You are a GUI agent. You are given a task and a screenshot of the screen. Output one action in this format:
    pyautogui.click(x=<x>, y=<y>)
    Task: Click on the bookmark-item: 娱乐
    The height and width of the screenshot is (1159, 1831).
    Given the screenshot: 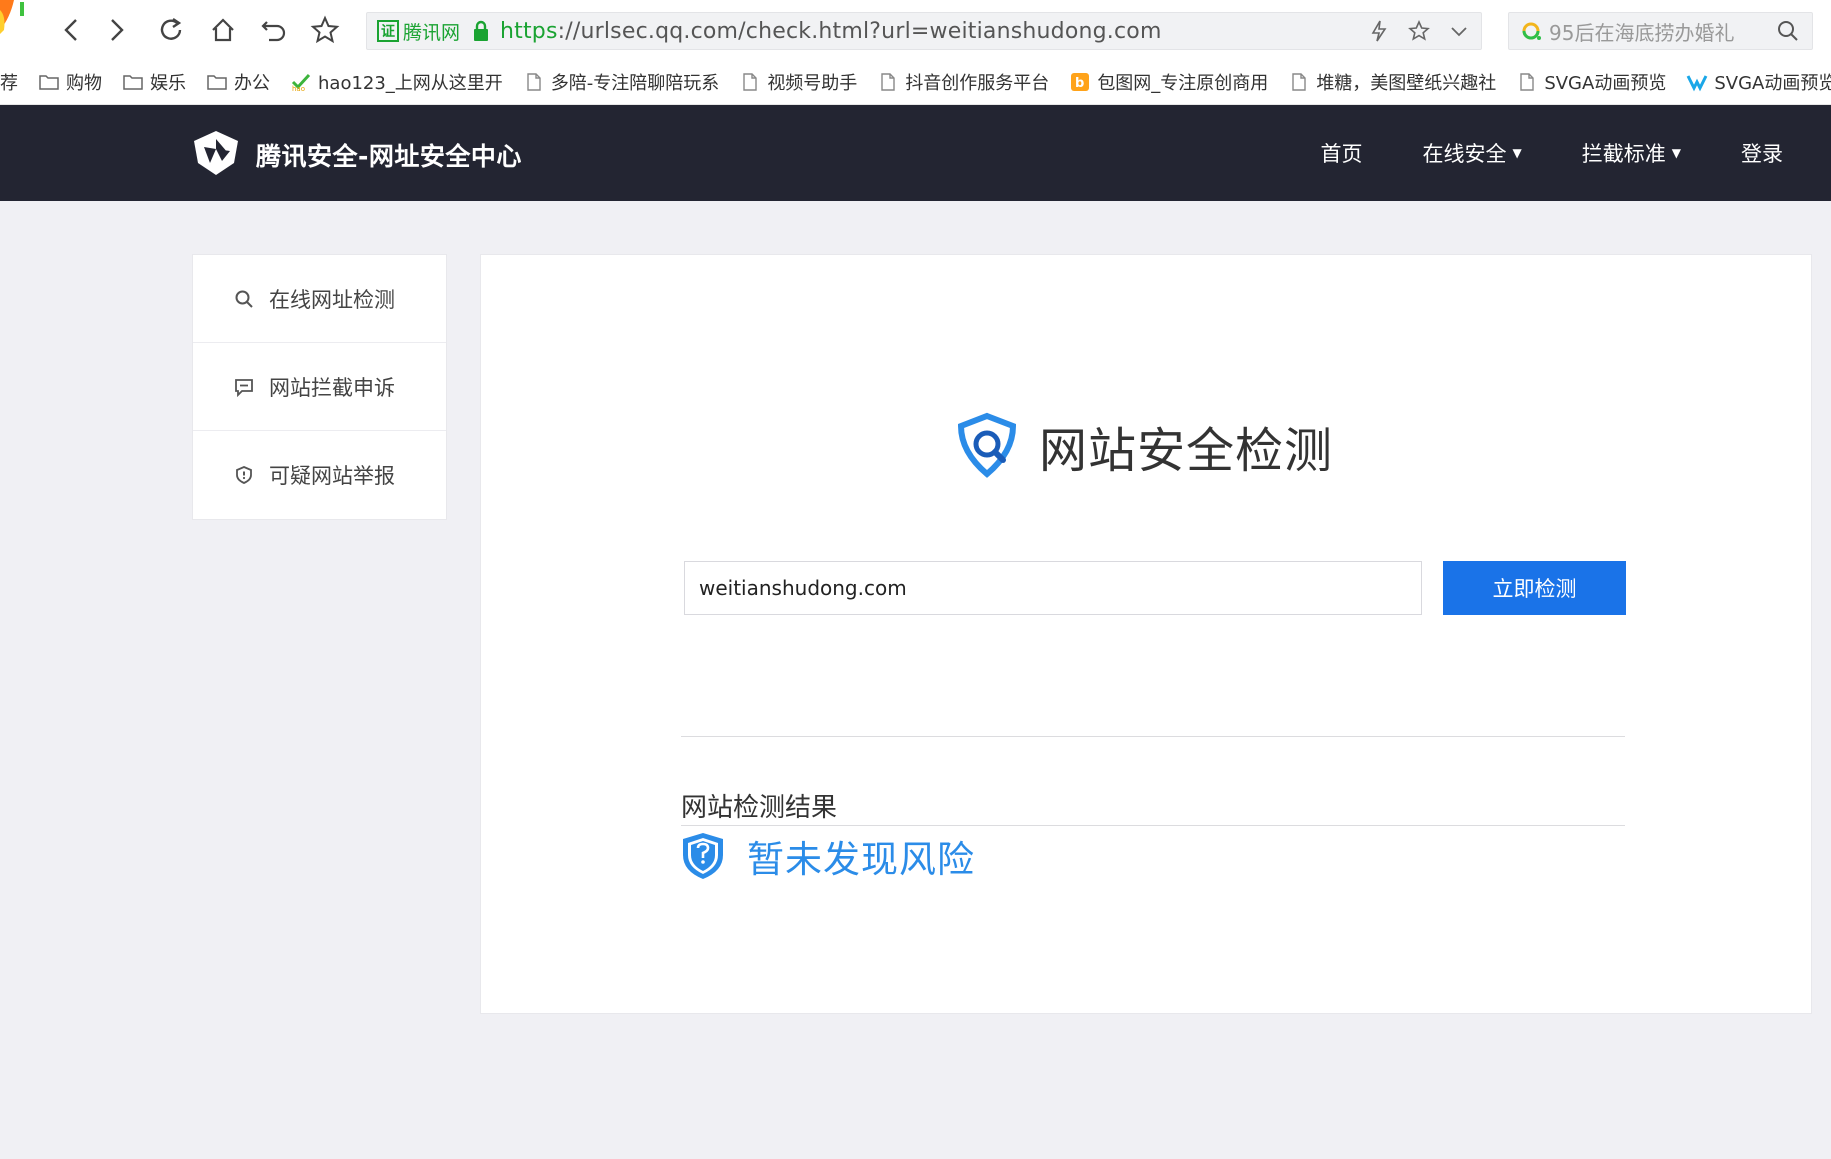 What is the action you would take?
    pyautogui.click(x=154, y=82)
    